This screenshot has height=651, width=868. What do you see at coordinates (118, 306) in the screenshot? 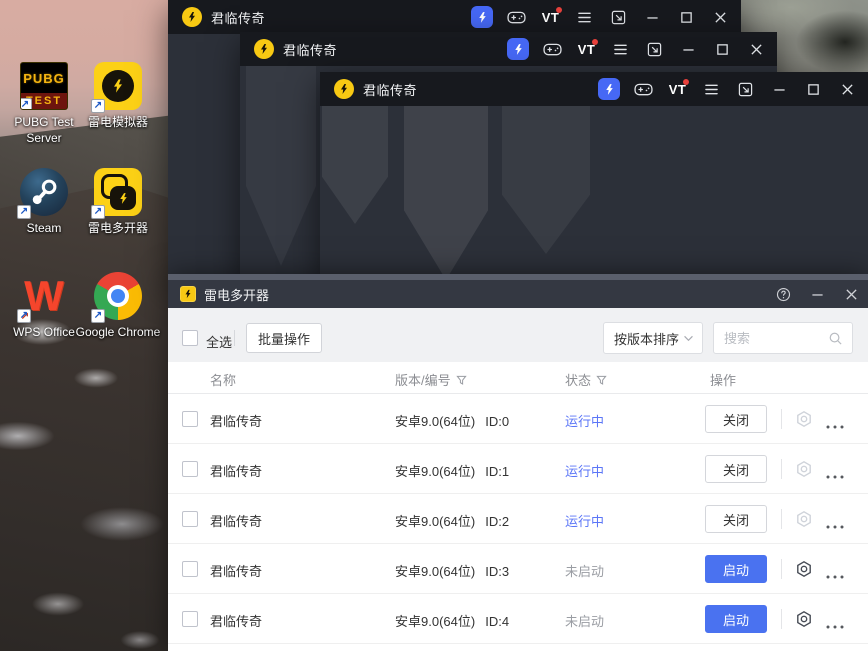
I see `desktop-icon-google-chrome: ↗ Google Chrome` at bounding box center [118, 306].